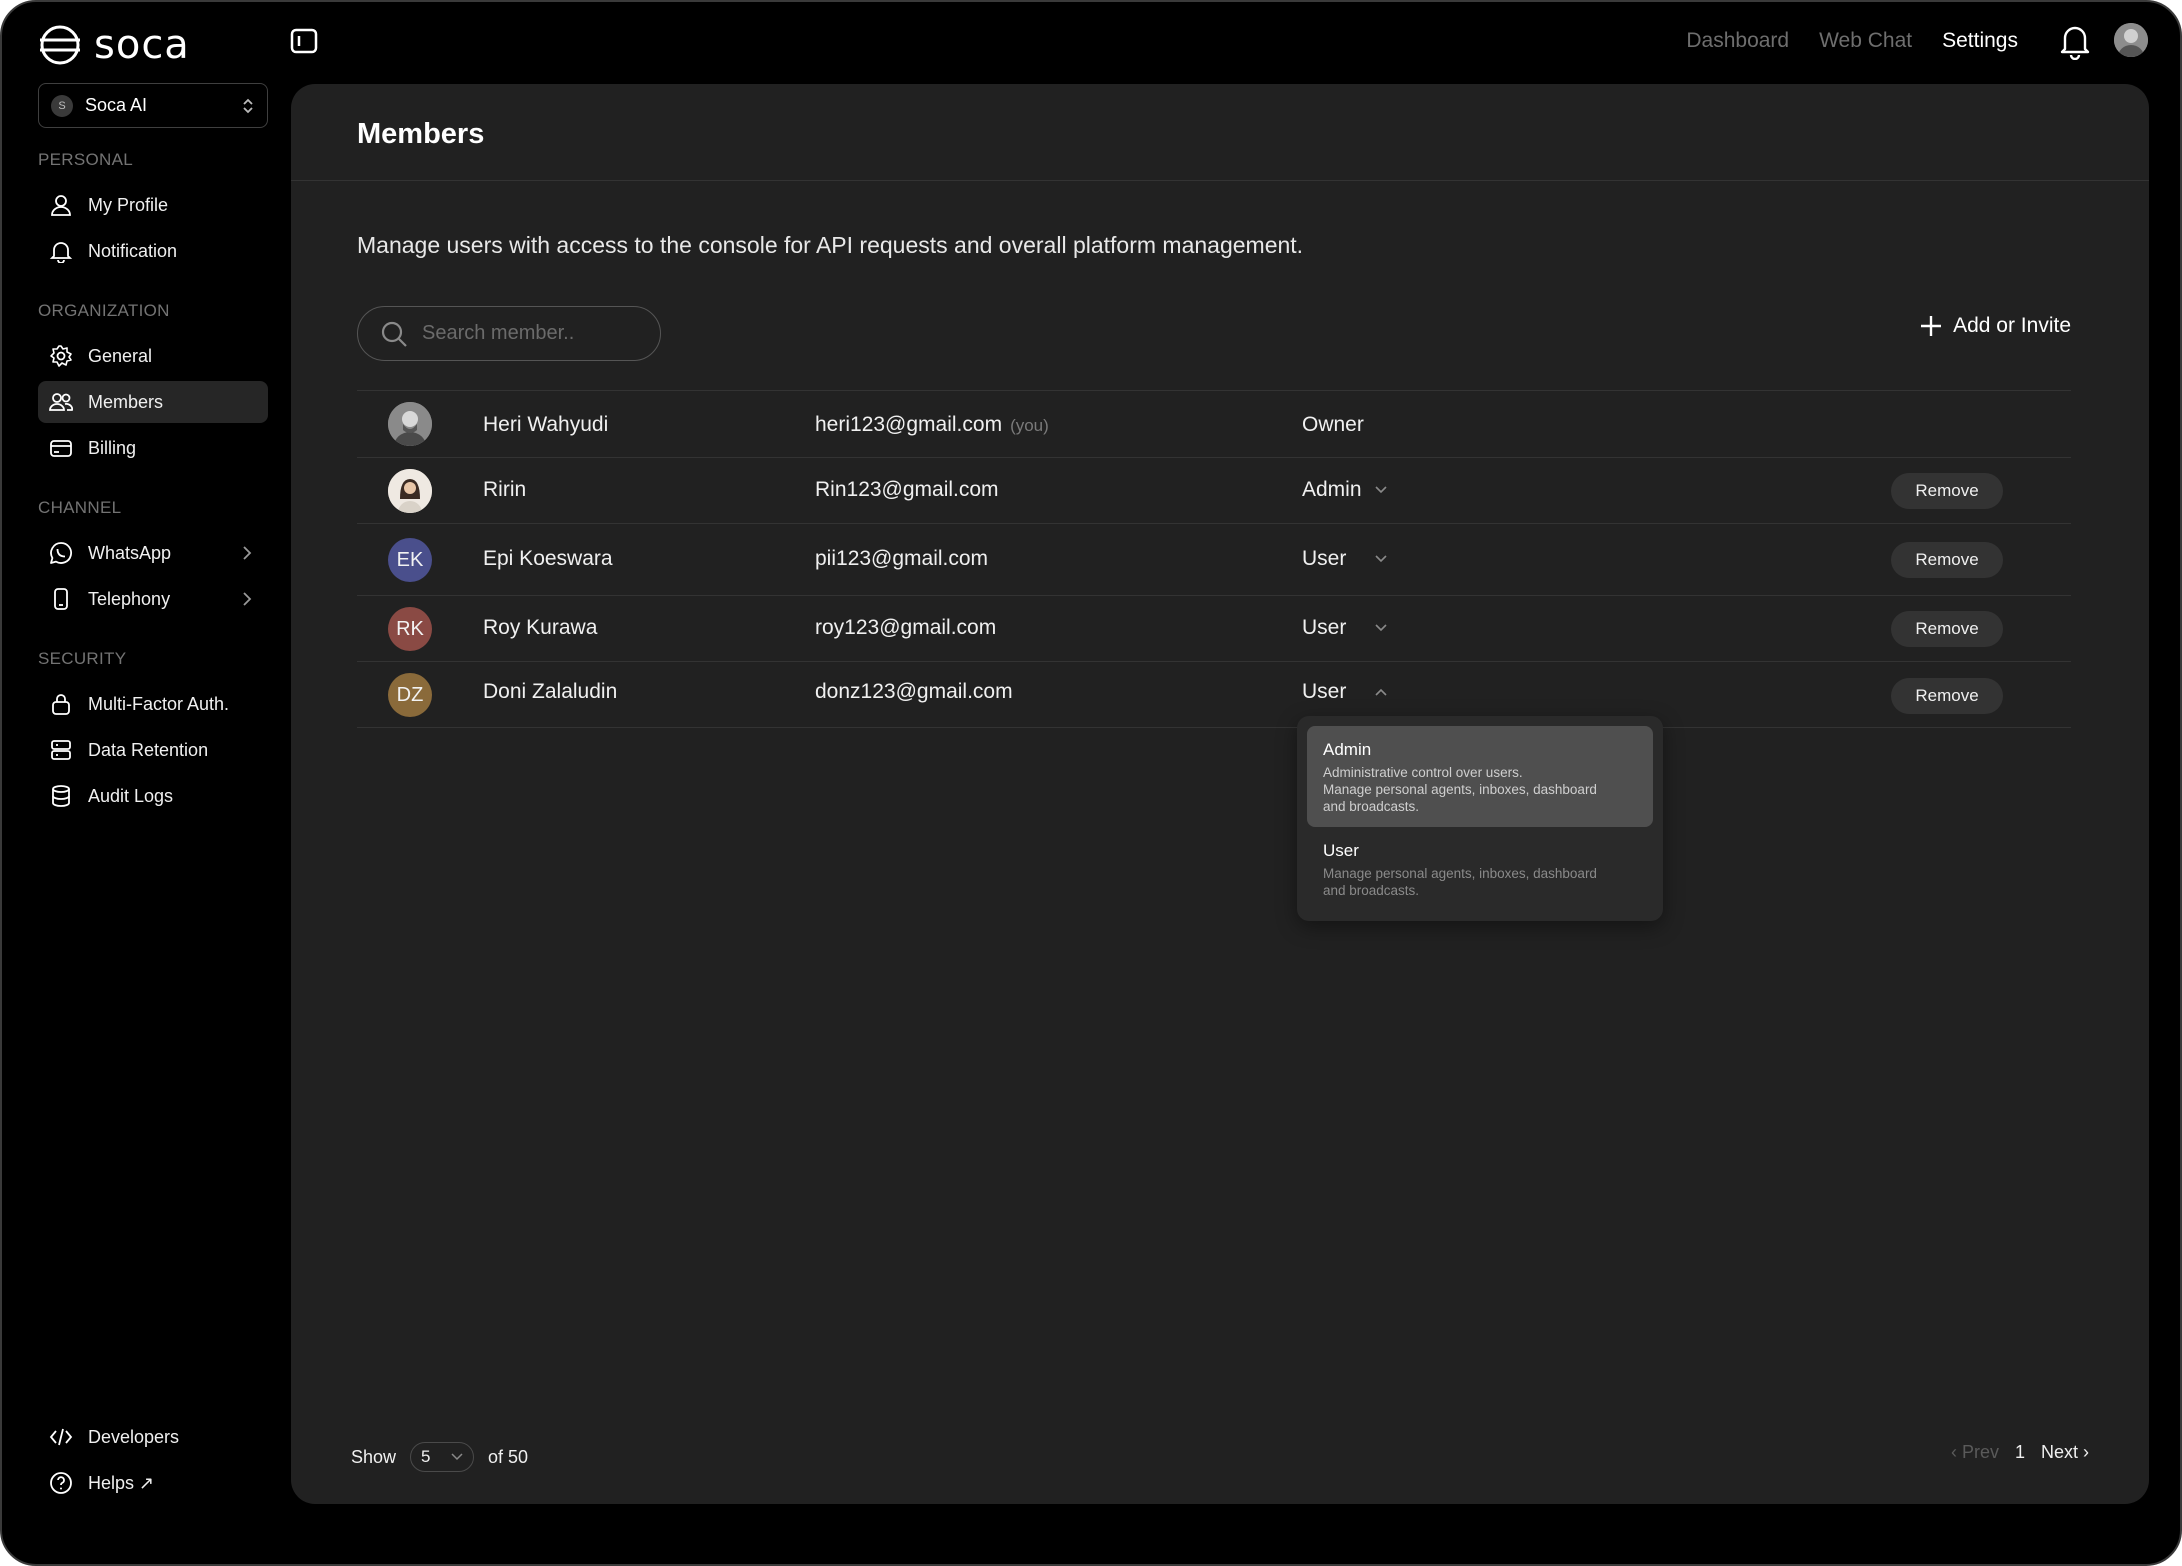  Describe the element at coordinates (134, 1436) in the screenshot. I see `sidebar-item-label: Developers` at that location.